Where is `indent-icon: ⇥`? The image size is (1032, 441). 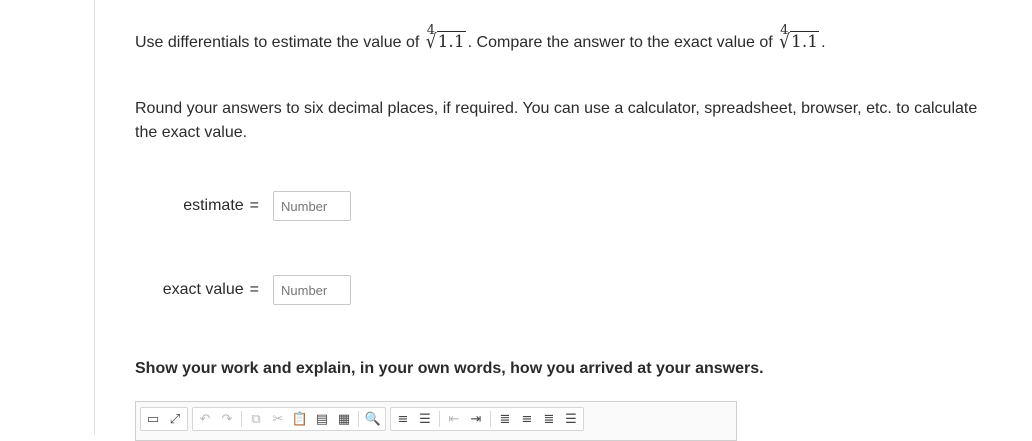
indent-icon: ⇥ is located at coordinates (476, 419).